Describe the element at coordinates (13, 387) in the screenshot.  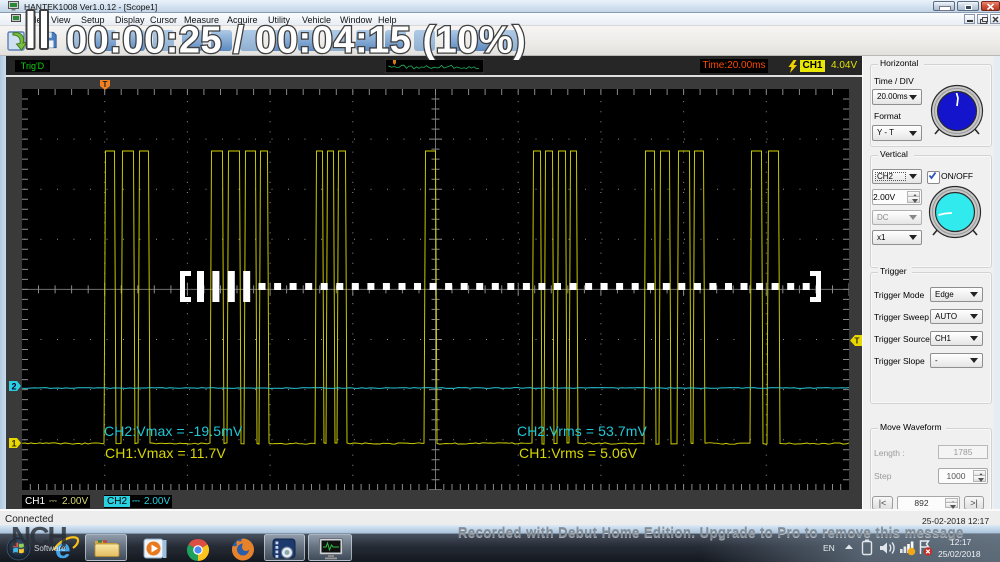
I see `svg-text: 2` at that location.